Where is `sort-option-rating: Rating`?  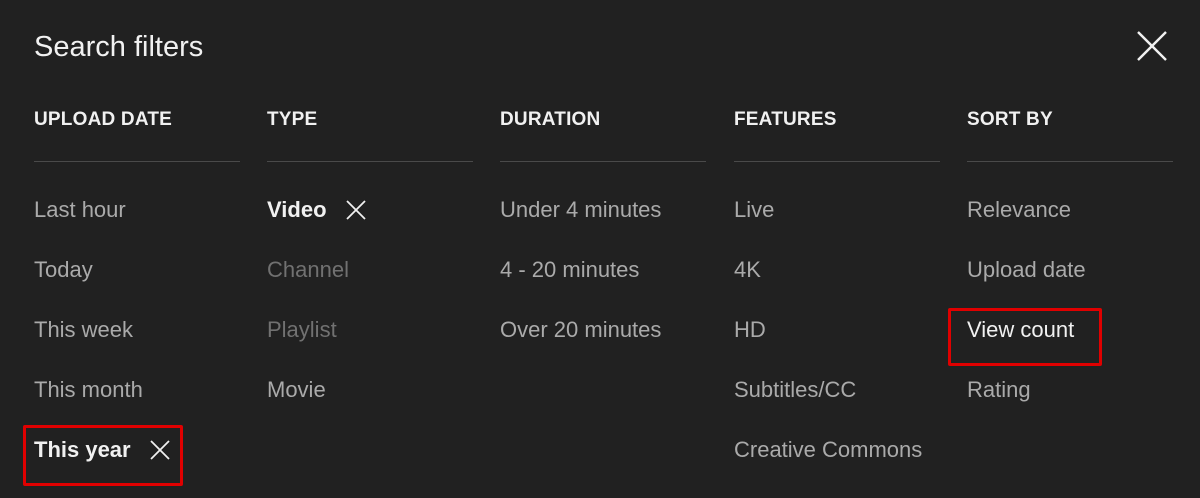 sort-option-rating: Rating is located at coordinates (1070, 405).